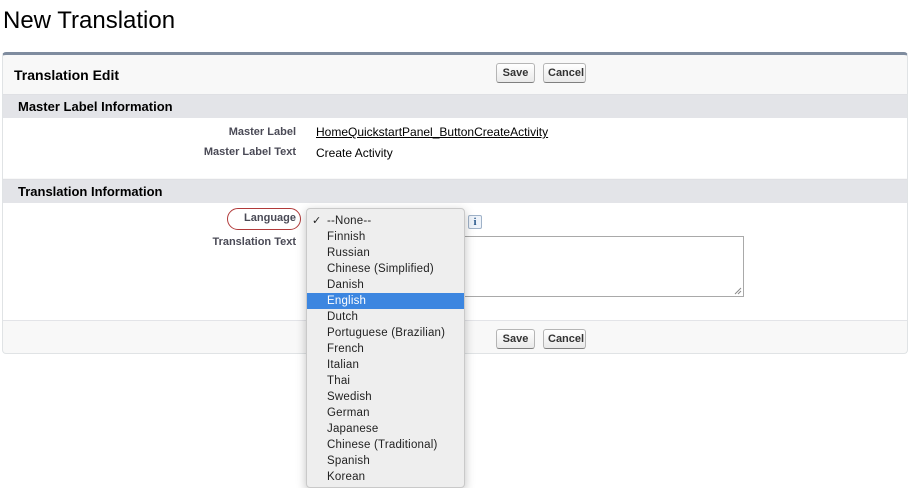  Describe the element at coordinates (345, 285) in the screenshot. I see `language-option-label: Danish` at that location.